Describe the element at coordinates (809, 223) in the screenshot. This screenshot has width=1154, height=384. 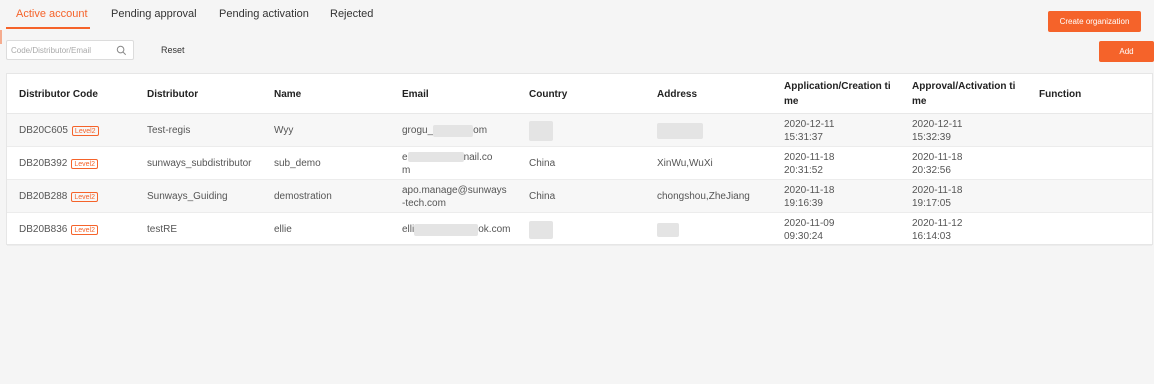
I see `date-text: 2020-11-09` at that location.